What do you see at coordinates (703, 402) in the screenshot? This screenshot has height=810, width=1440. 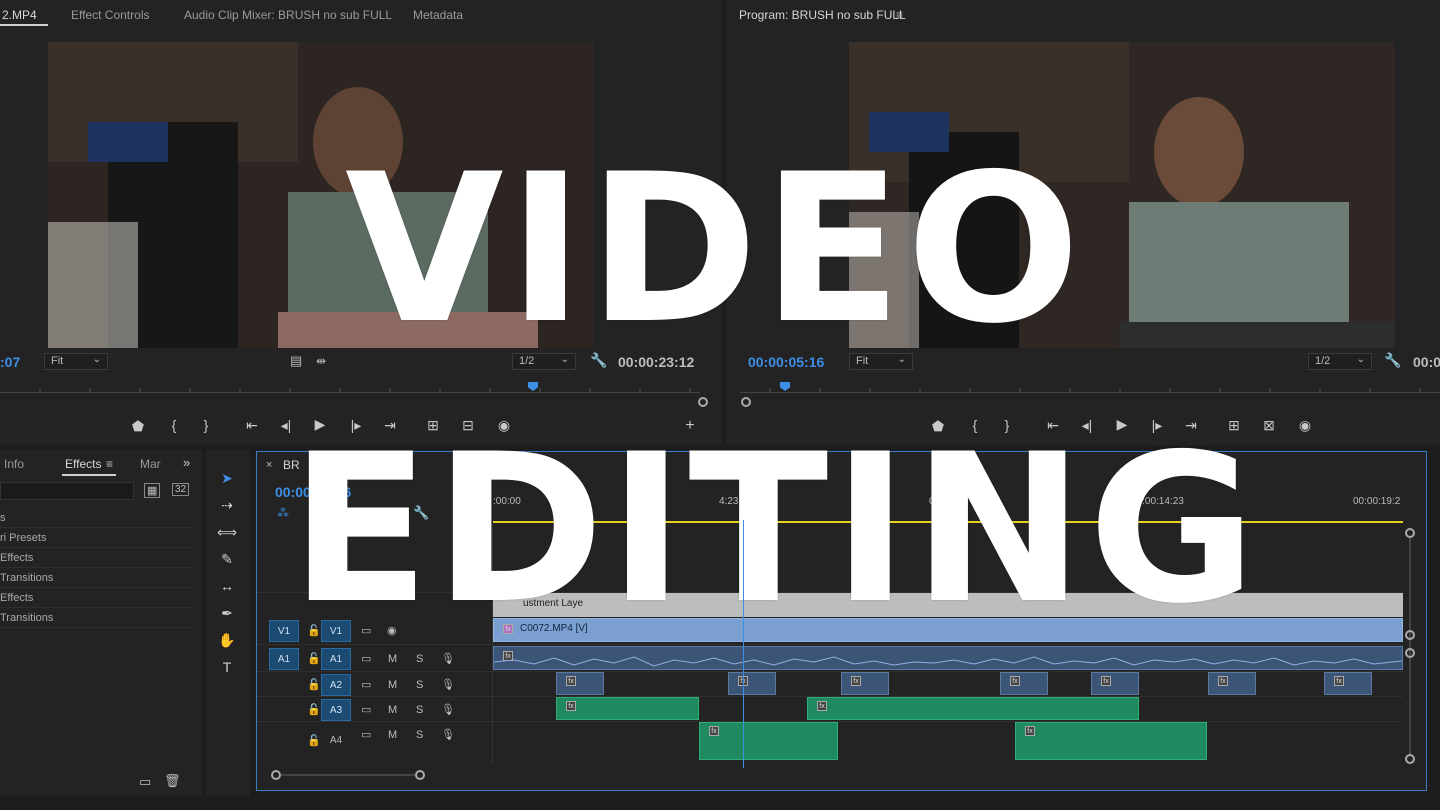 I see `source-zoom-handle` at bounding box center [703, 402].